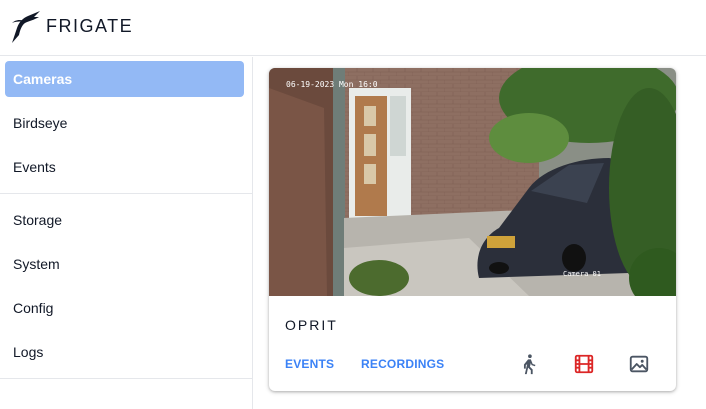  I want to click on sidebar-item-storage: Storage, so click(124, 220).